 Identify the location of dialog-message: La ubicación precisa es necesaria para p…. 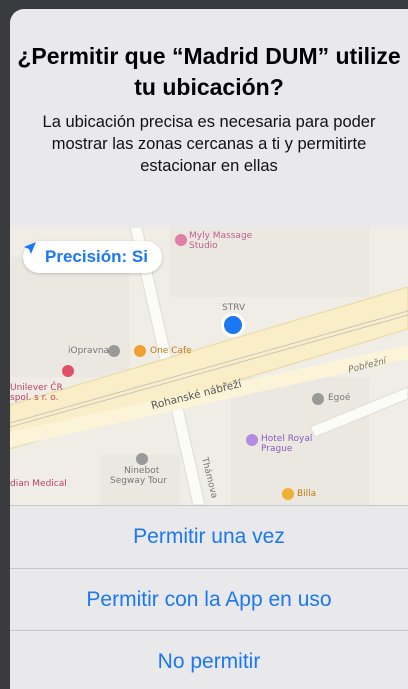
(209, 144).